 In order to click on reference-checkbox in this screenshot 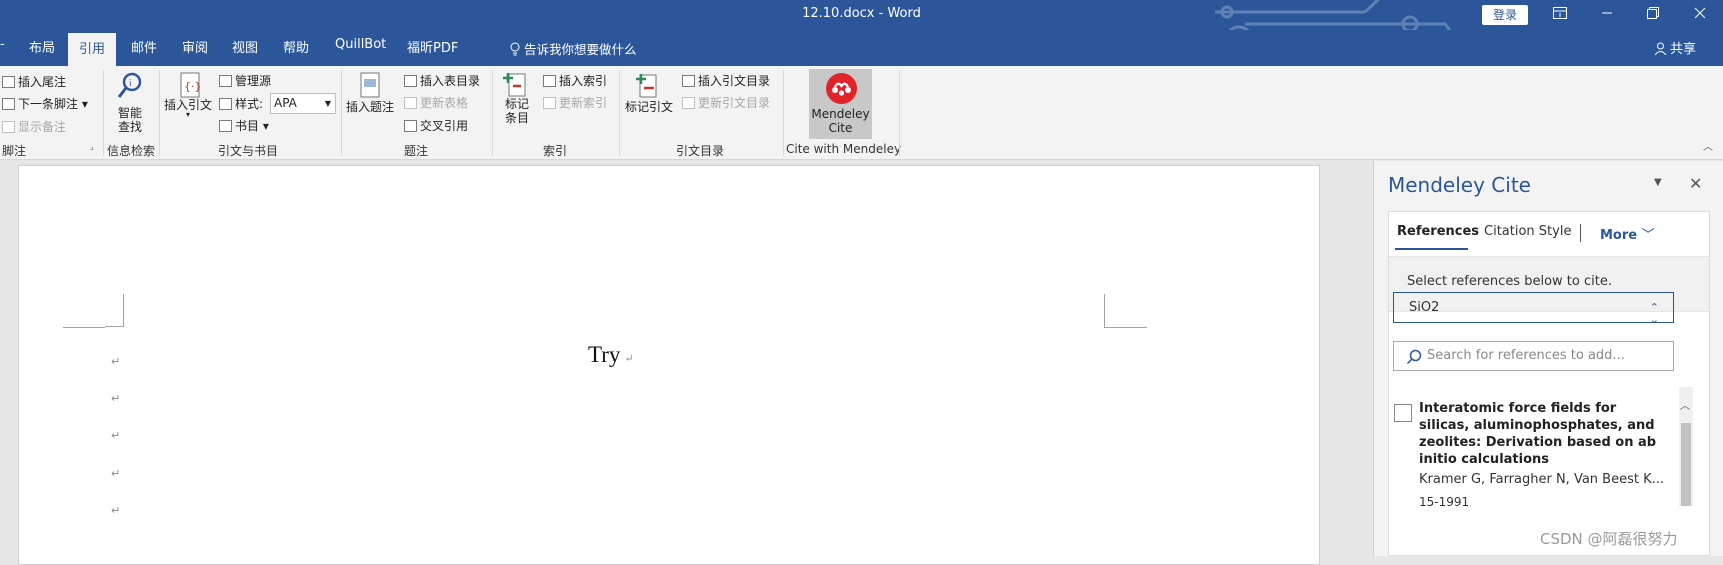, I will do `click(1403, 413)`.